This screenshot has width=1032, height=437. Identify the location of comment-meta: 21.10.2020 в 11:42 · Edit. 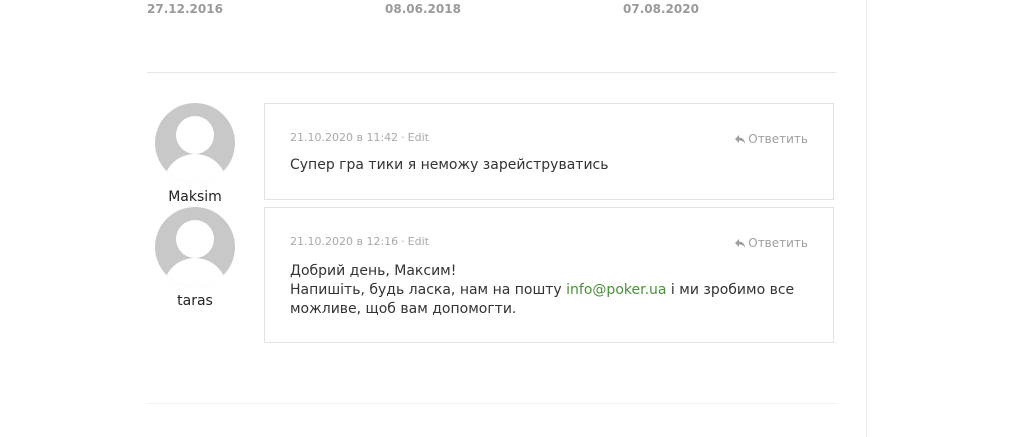
(359, 137).